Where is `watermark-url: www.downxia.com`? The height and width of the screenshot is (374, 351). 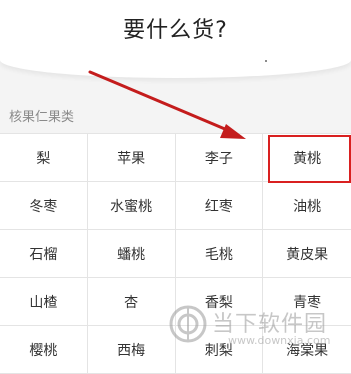
watermark-url: www.downxia.com is located at coordinates (279, 340).